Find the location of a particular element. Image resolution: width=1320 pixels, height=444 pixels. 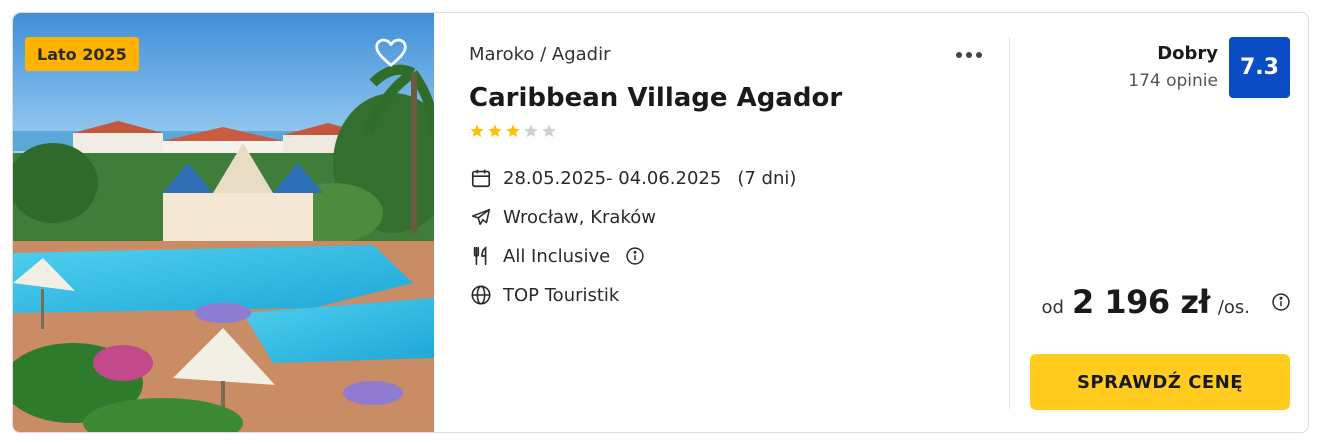

hotel-stars is located at coordinates (513, 131).